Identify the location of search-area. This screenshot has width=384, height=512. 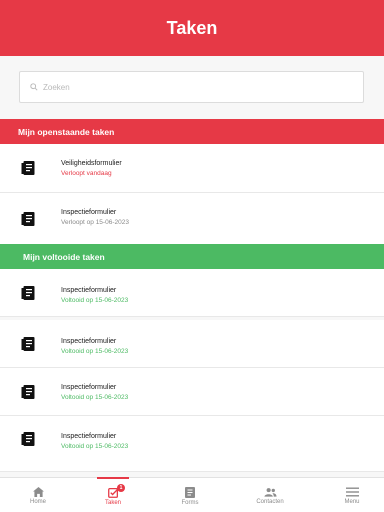
(192, 87).